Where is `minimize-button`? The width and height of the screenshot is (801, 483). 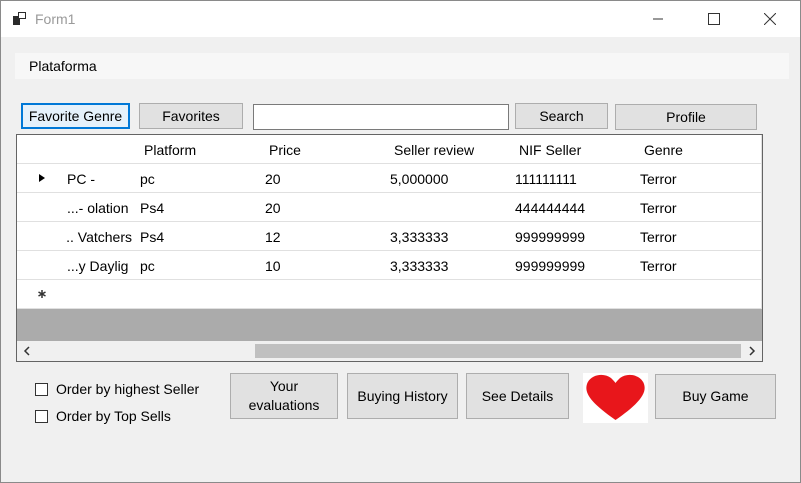
minimize-button is located at coordinates (658, 19).